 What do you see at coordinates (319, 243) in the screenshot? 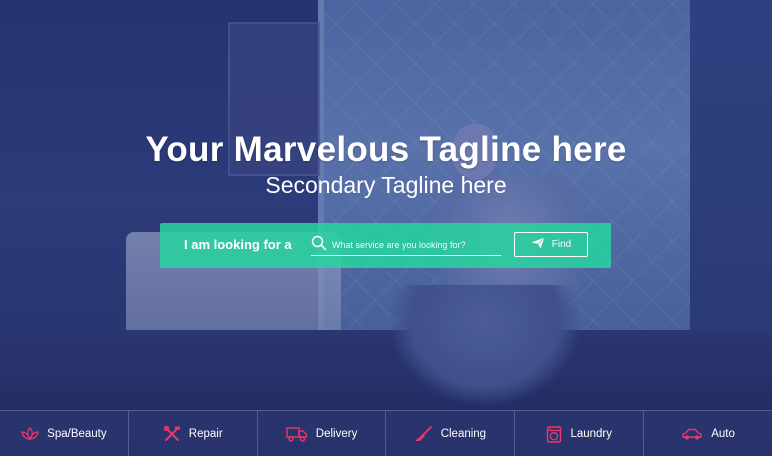
I see `search-icon` at bounding box center [319, 243].